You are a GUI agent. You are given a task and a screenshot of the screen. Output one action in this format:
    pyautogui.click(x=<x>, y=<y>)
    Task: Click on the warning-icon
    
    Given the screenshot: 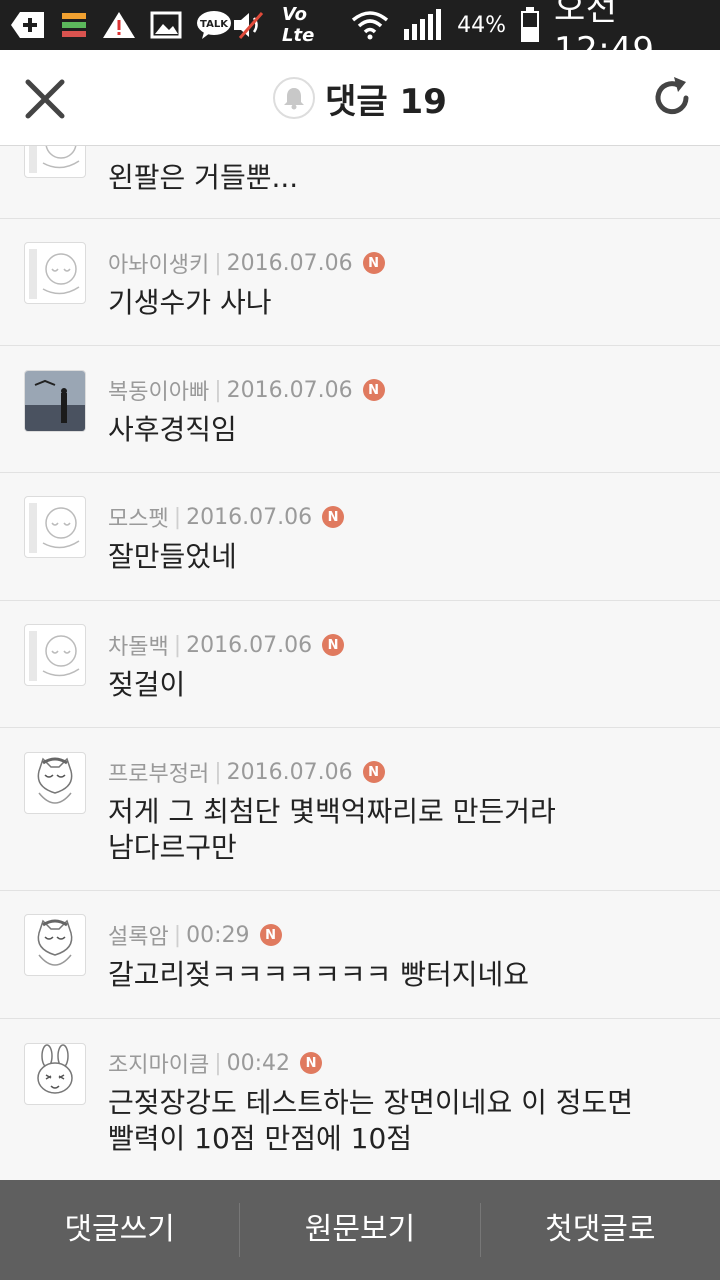 What is the action you would take?
    pyautogui.click(x=119, y=25)
    